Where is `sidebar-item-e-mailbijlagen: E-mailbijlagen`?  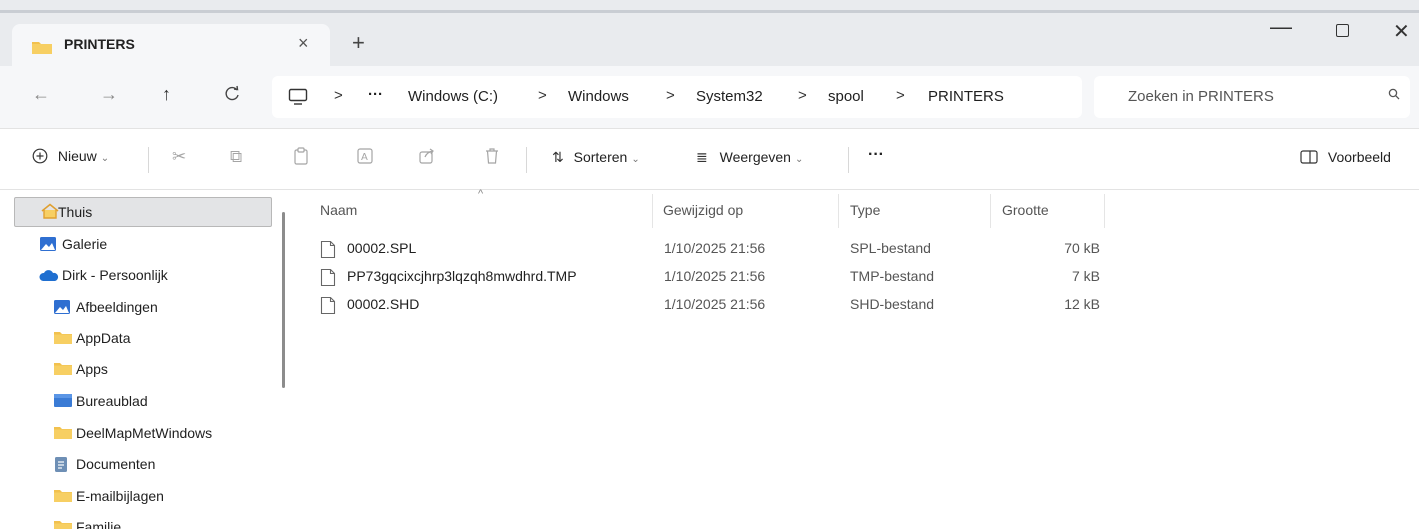 sidebar-item-e-mailbijlagen: E-mailbijlagen is located at coordinates (157, 496).